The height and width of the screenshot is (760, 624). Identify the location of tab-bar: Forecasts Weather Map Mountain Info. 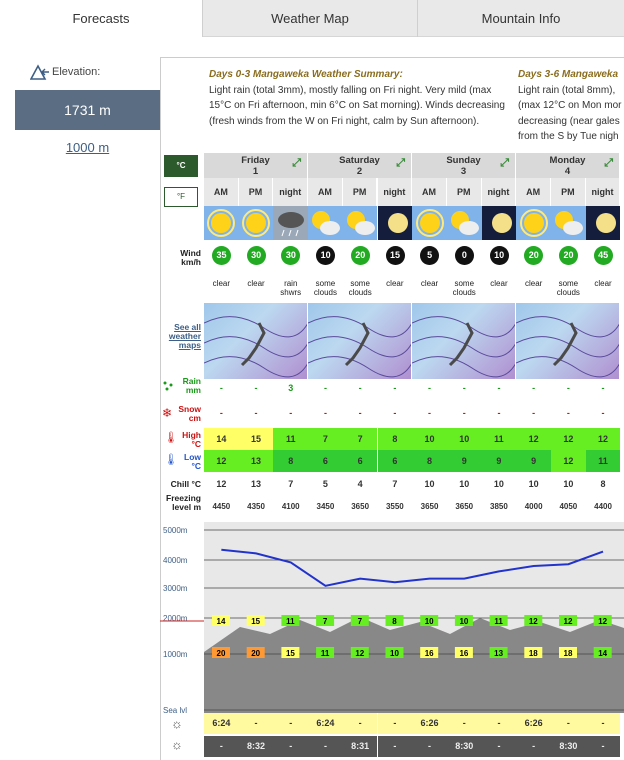
(312, 18).